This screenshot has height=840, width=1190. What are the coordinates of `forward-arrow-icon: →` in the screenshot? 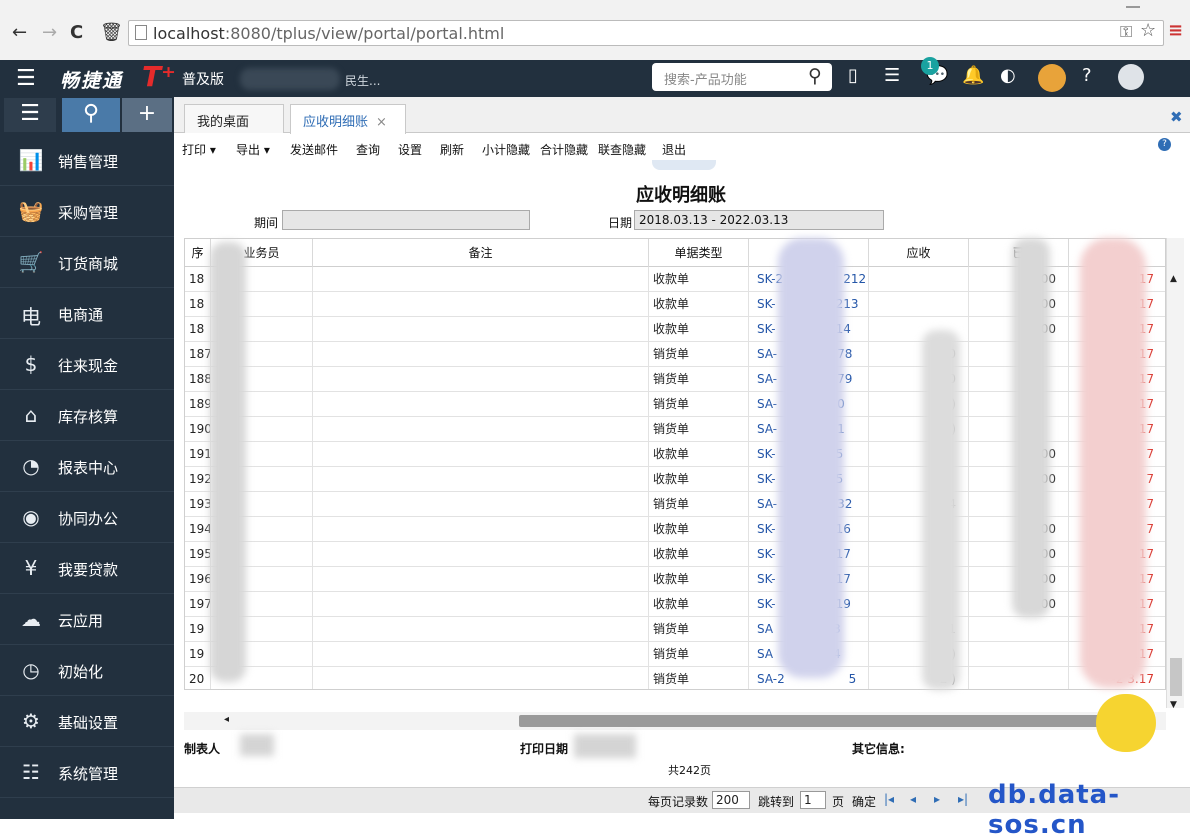 It's located at (49, 32).